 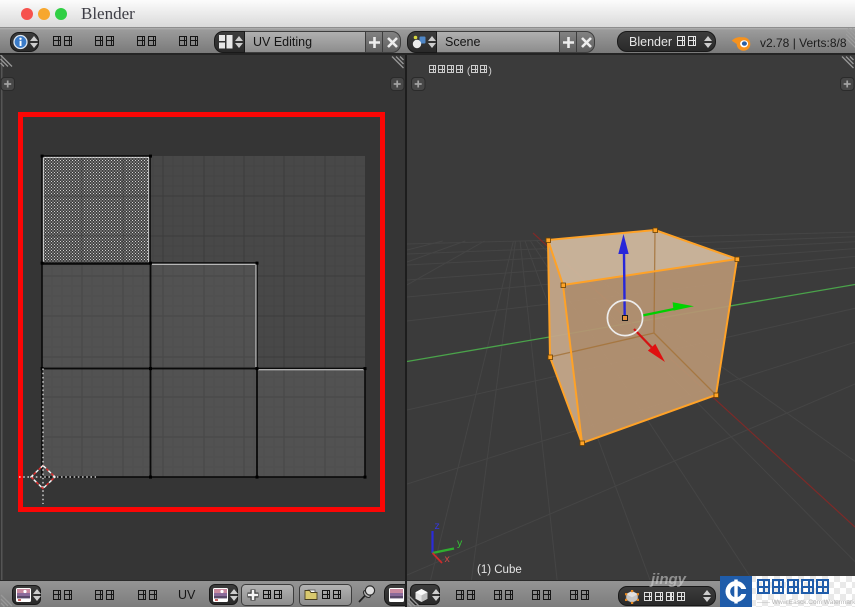 I want to click on svg-text: y, so click(x=460, y=543).